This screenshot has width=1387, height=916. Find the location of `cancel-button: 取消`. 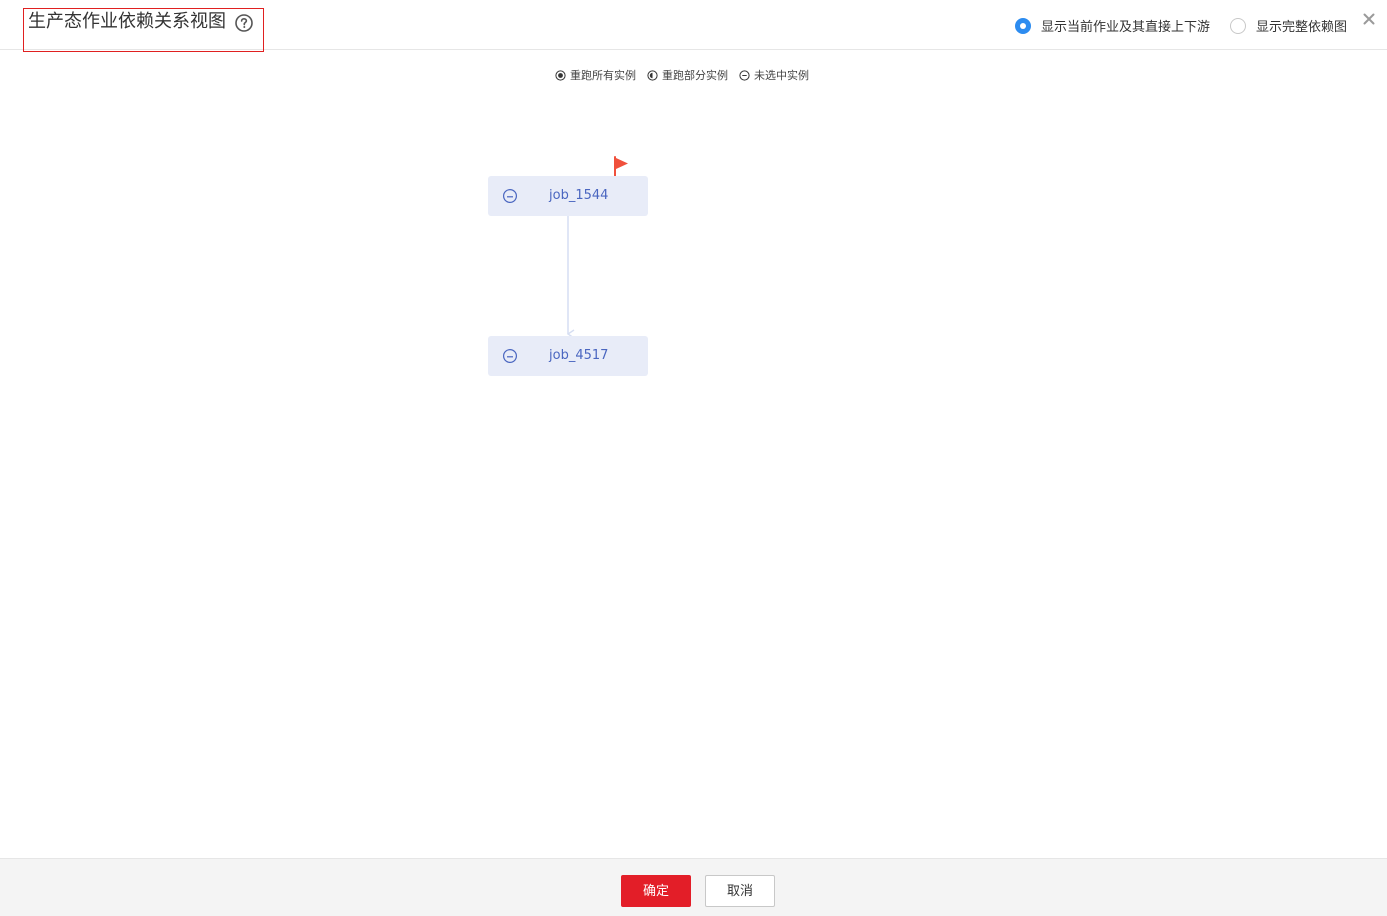

cancel-button: 取消 is located at coordinates (740, 891).